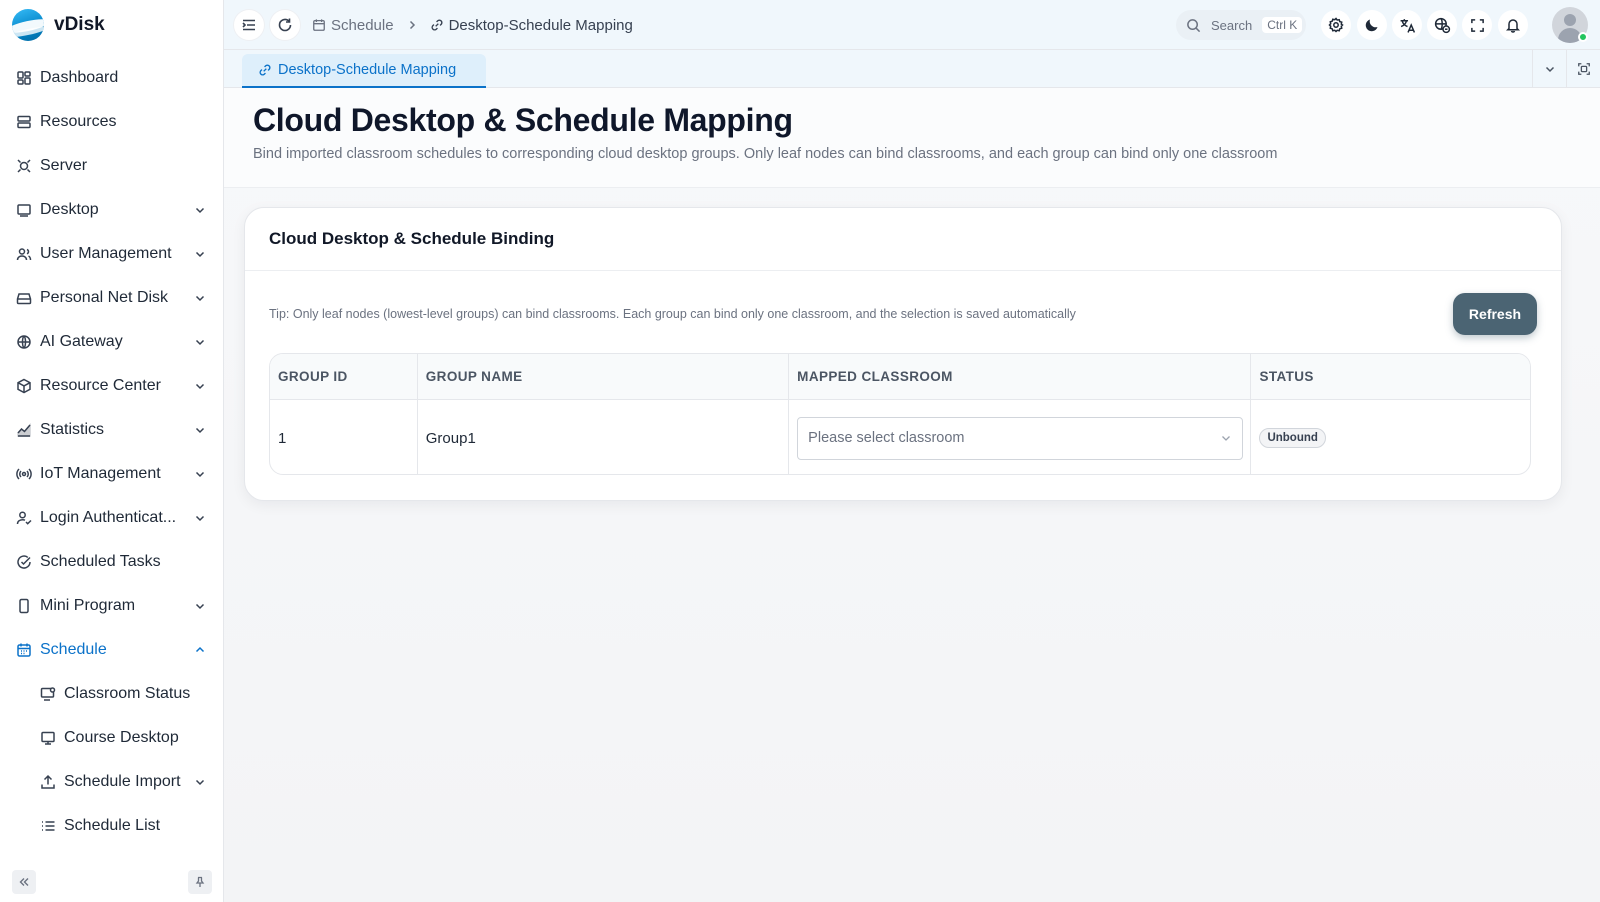 The height and width of the screenshot is (902, 1600). I want to click on notifications-button, so click(1513, 25).